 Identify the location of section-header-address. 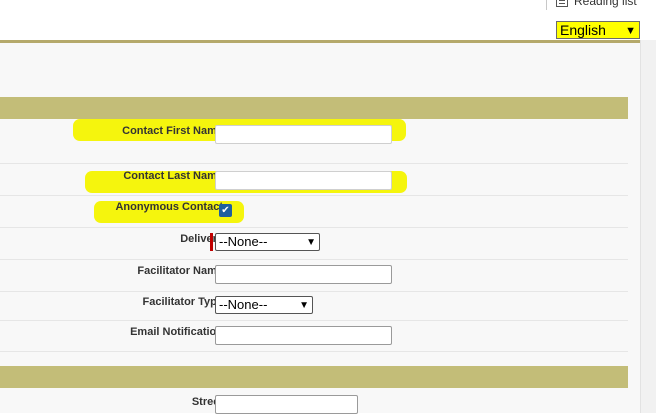
(314, 377).